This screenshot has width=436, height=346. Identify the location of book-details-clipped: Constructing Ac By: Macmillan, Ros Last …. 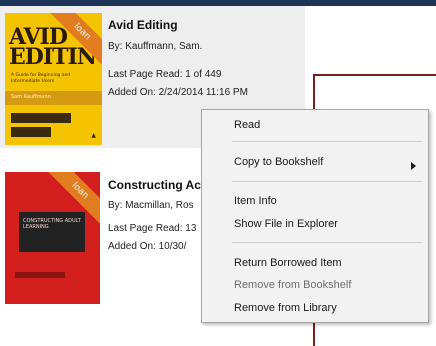
(157, 212).